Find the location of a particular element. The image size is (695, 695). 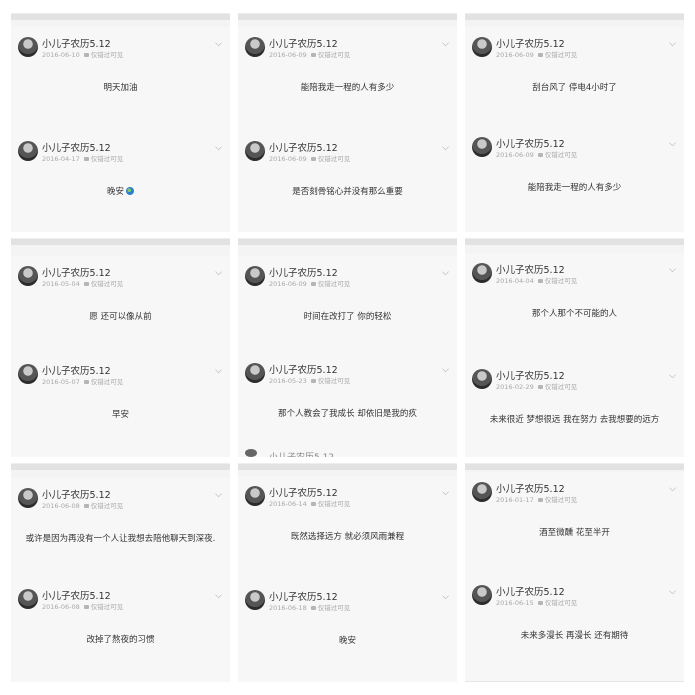

post-text: 晚安 is located at coordinates (347, 640).